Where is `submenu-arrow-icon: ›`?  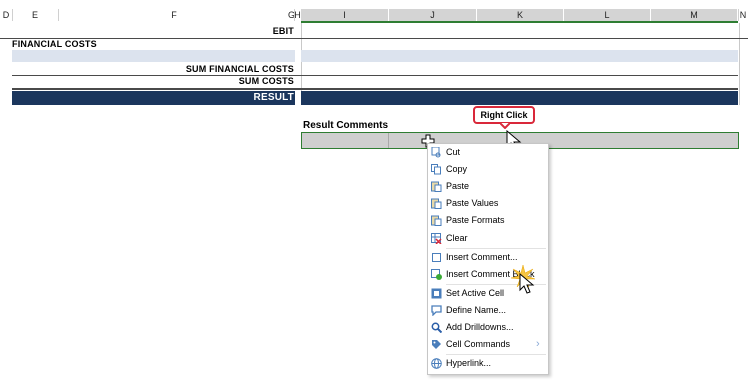 submenu-arrow-icon: › is located at coordinates (538, 344).